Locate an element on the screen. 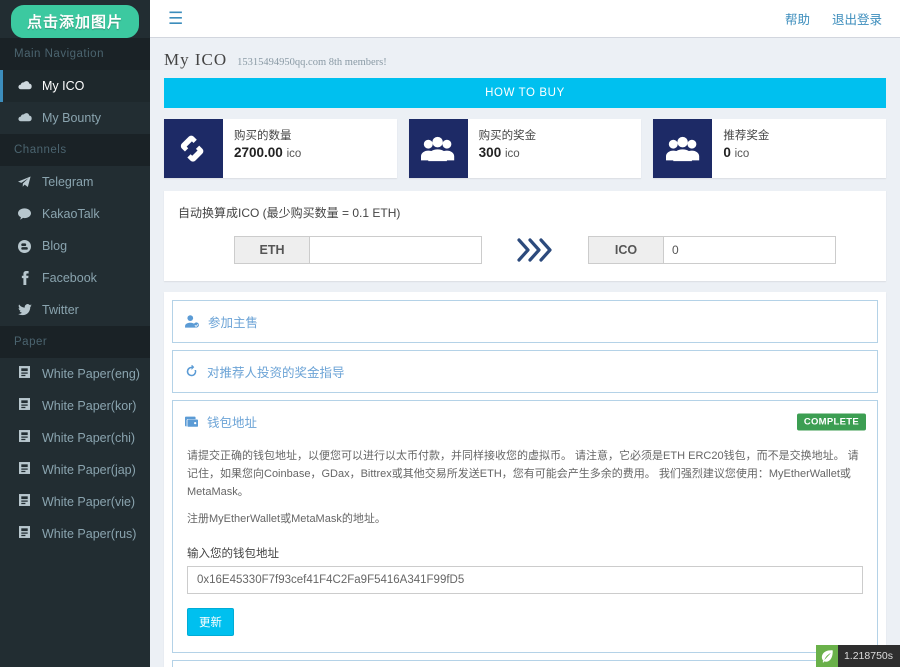  sidebar-item-white-paper-vie: White Paper(vie) is located at coordinates (75, 502).